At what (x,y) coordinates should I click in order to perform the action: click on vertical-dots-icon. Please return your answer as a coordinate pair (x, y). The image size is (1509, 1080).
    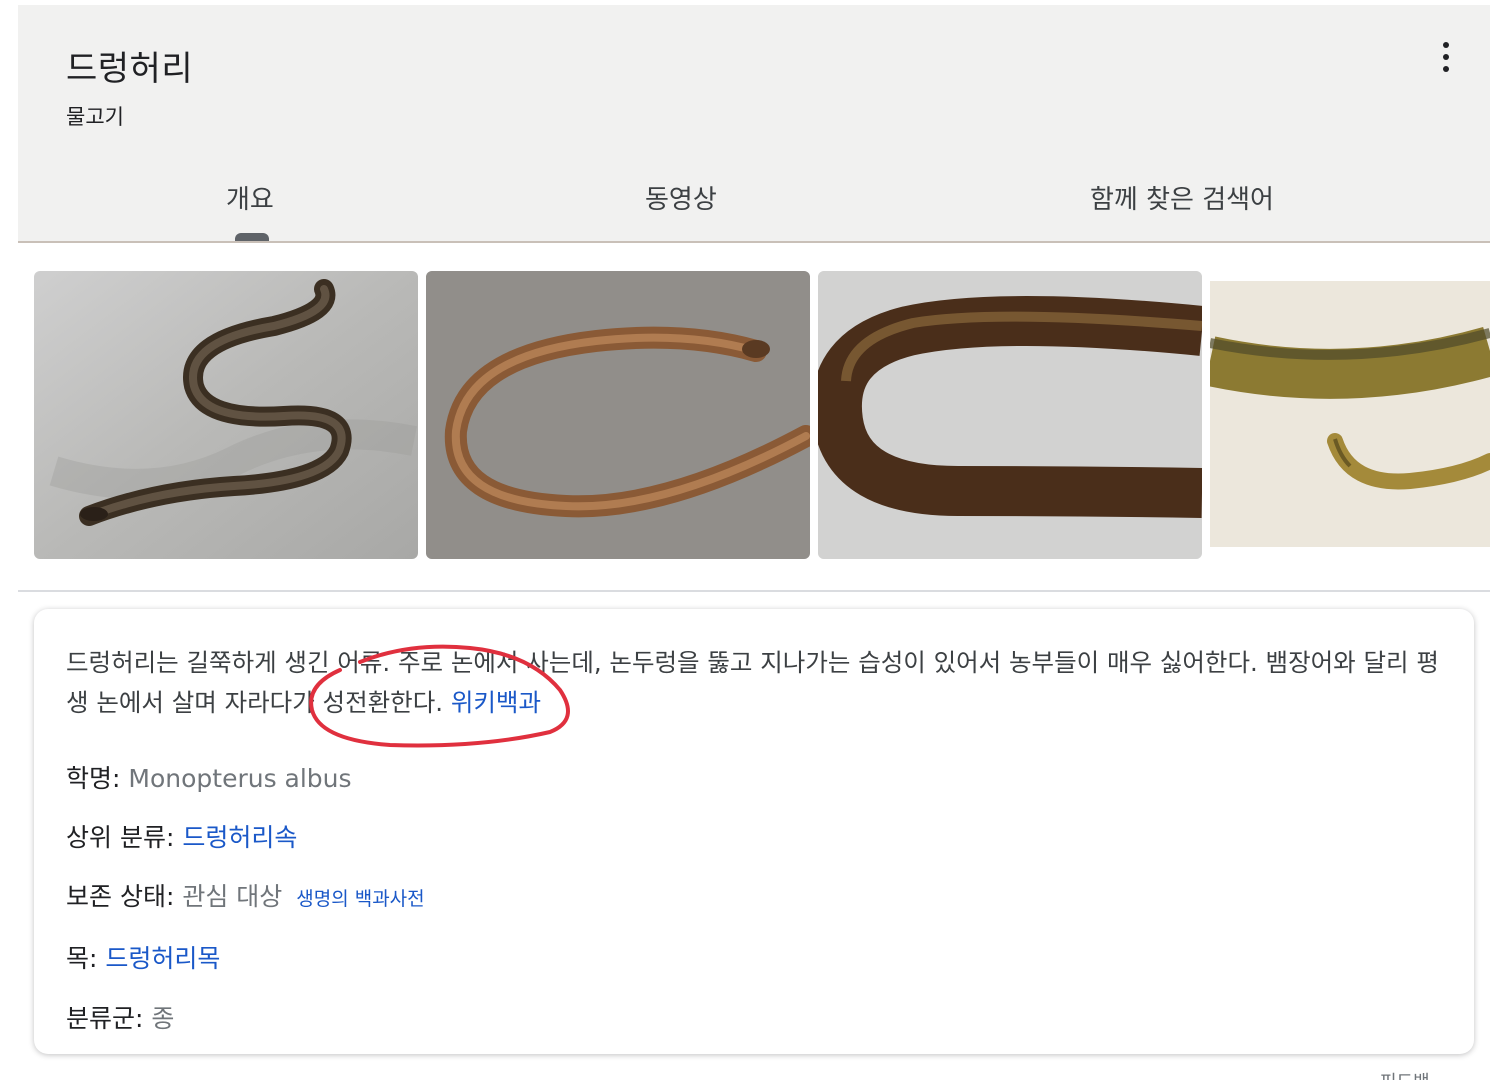
    Looking at the image, I should click on (1446, 45).